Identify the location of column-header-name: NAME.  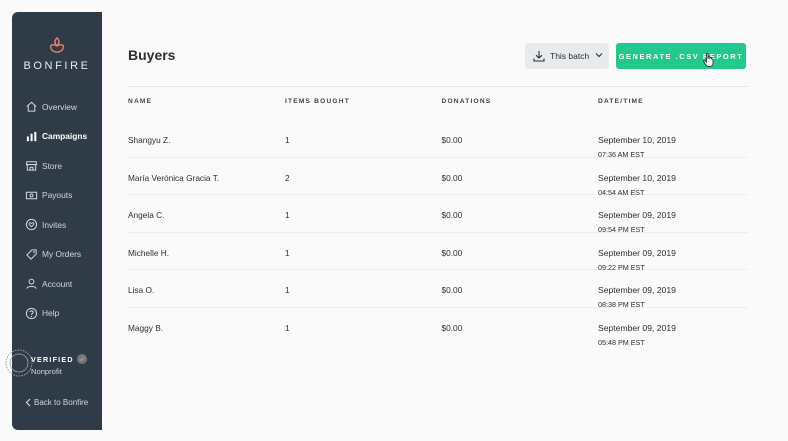
(206, 106).